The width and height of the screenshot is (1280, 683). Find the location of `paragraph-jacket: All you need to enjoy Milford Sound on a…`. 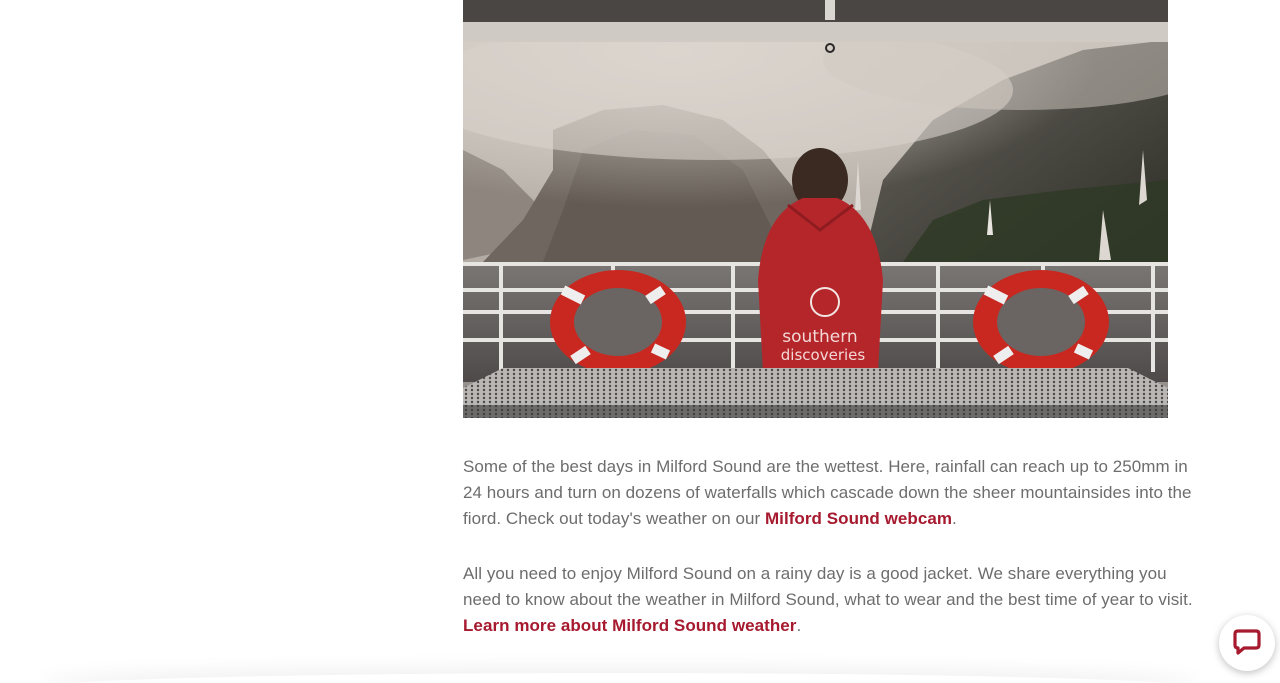

paragraph-jacket: All you need to enjoy Milford Sound on a… is located at coordinates (835, 600).